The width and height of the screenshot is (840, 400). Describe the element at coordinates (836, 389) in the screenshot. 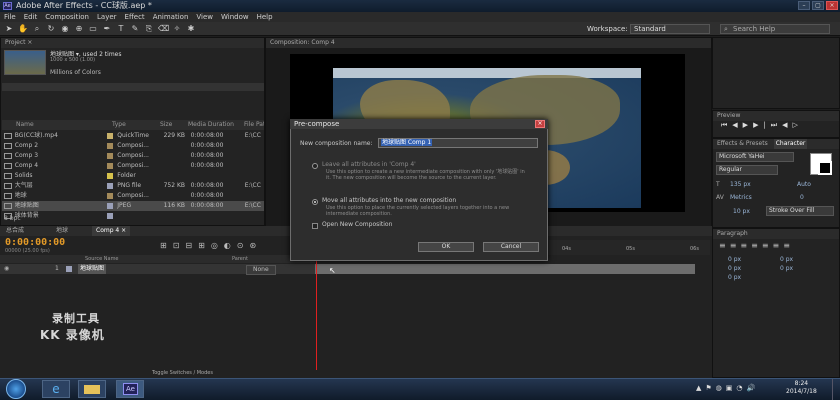

I see `show-desktop-button` at that location.